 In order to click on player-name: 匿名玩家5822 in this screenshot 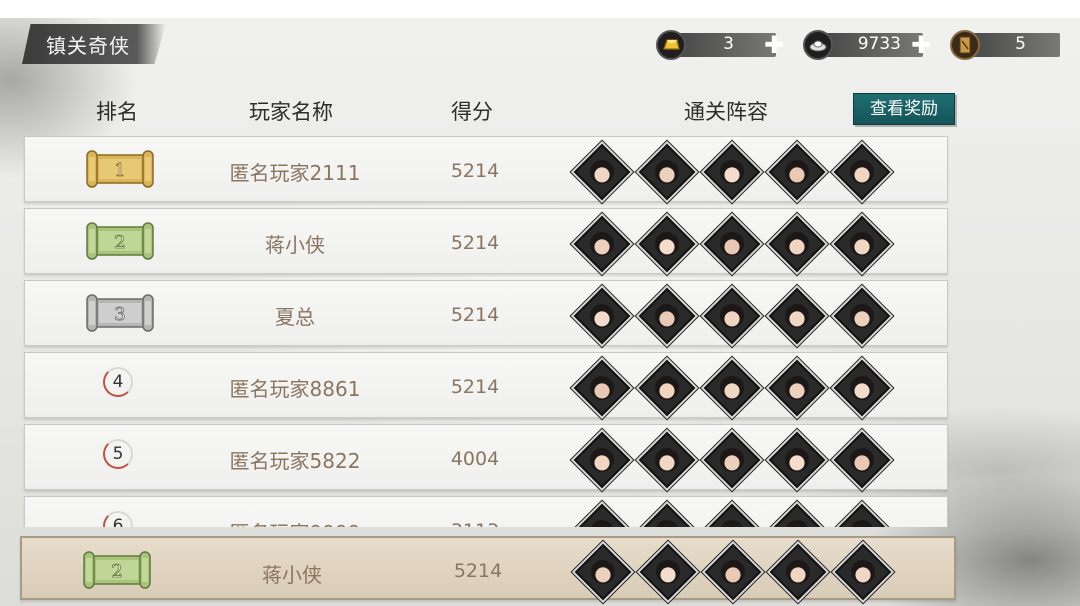, I will do `click(295, 461)`.